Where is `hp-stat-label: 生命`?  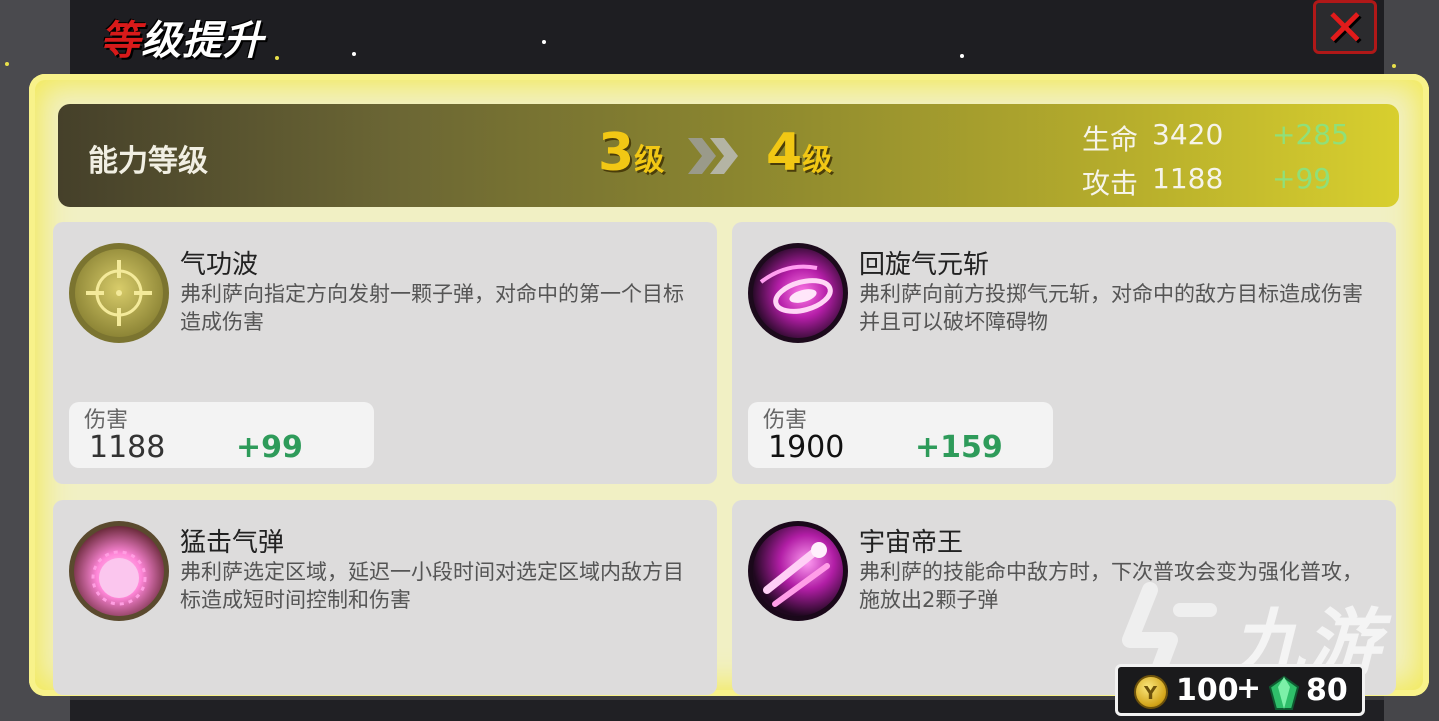 hp-stat-label: 生命 is located at coordinates (1110, 139).